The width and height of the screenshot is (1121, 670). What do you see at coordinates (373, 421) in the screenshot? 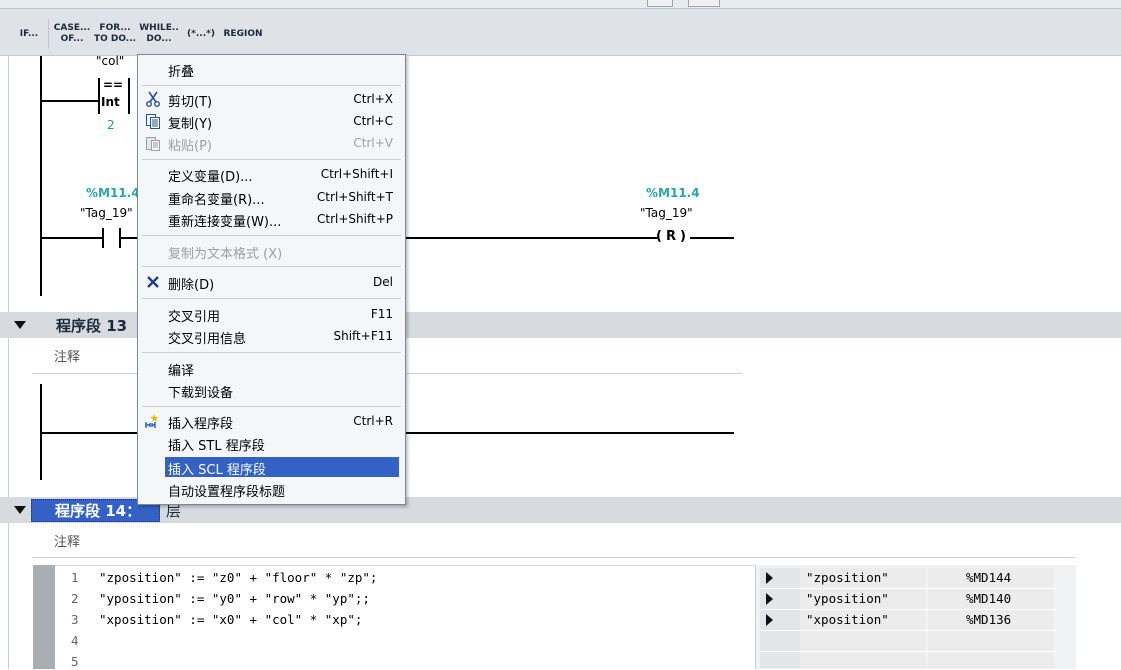
I see `menu-item-shortcut: Ctrl+R` at bounding box center [373, 421].